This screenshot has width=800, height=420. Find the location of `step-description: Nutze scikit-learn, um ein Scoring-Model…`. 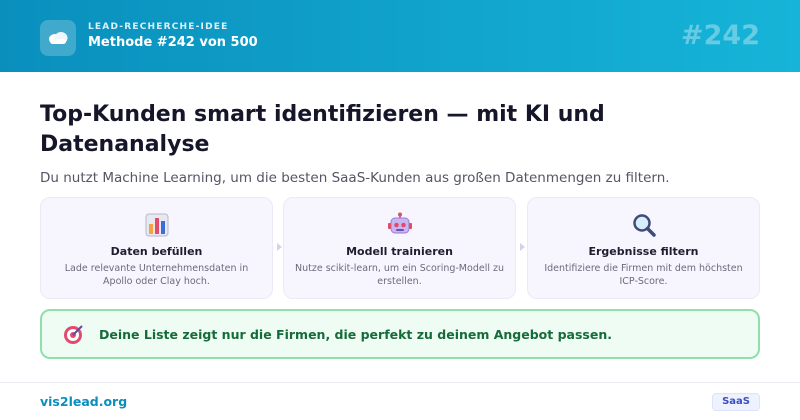

step-description: Nutze scikit-learn, um ein Scoring-Model… is located at coordinates (399, 275).